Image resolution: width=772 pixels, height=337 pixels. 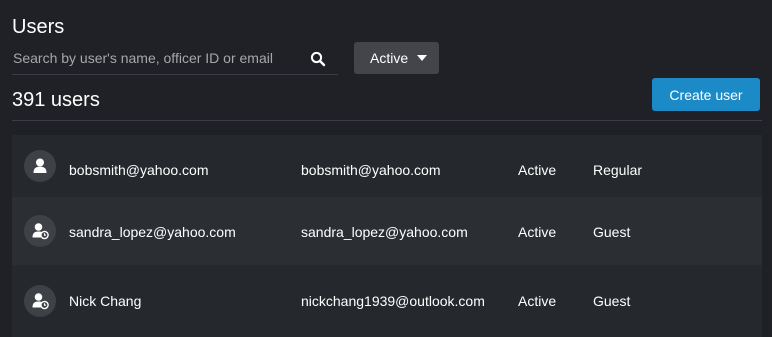 What do you see at coordinates (40, 166) in the screenshot?
I see `user-icon` at bounding box center [40, 166].